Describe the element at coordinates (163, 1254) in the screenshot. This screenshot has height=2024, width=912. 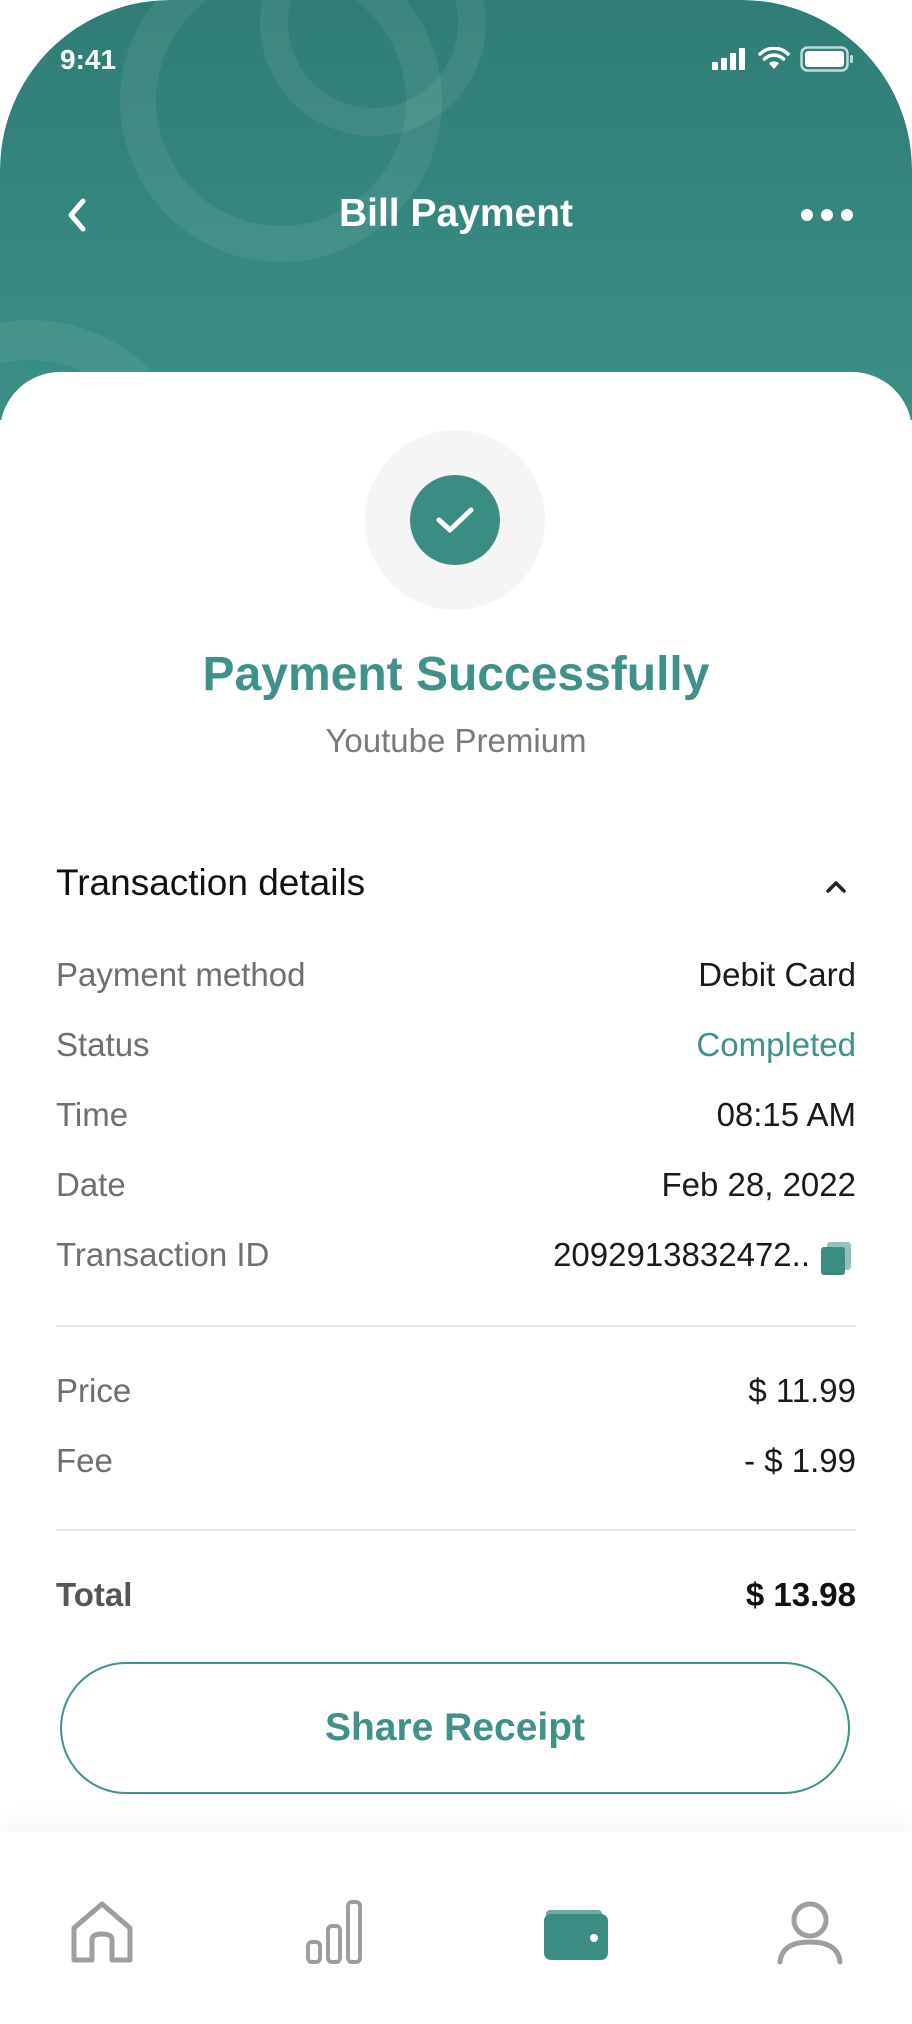
I see `detail-label: Transaction ID` at that location.